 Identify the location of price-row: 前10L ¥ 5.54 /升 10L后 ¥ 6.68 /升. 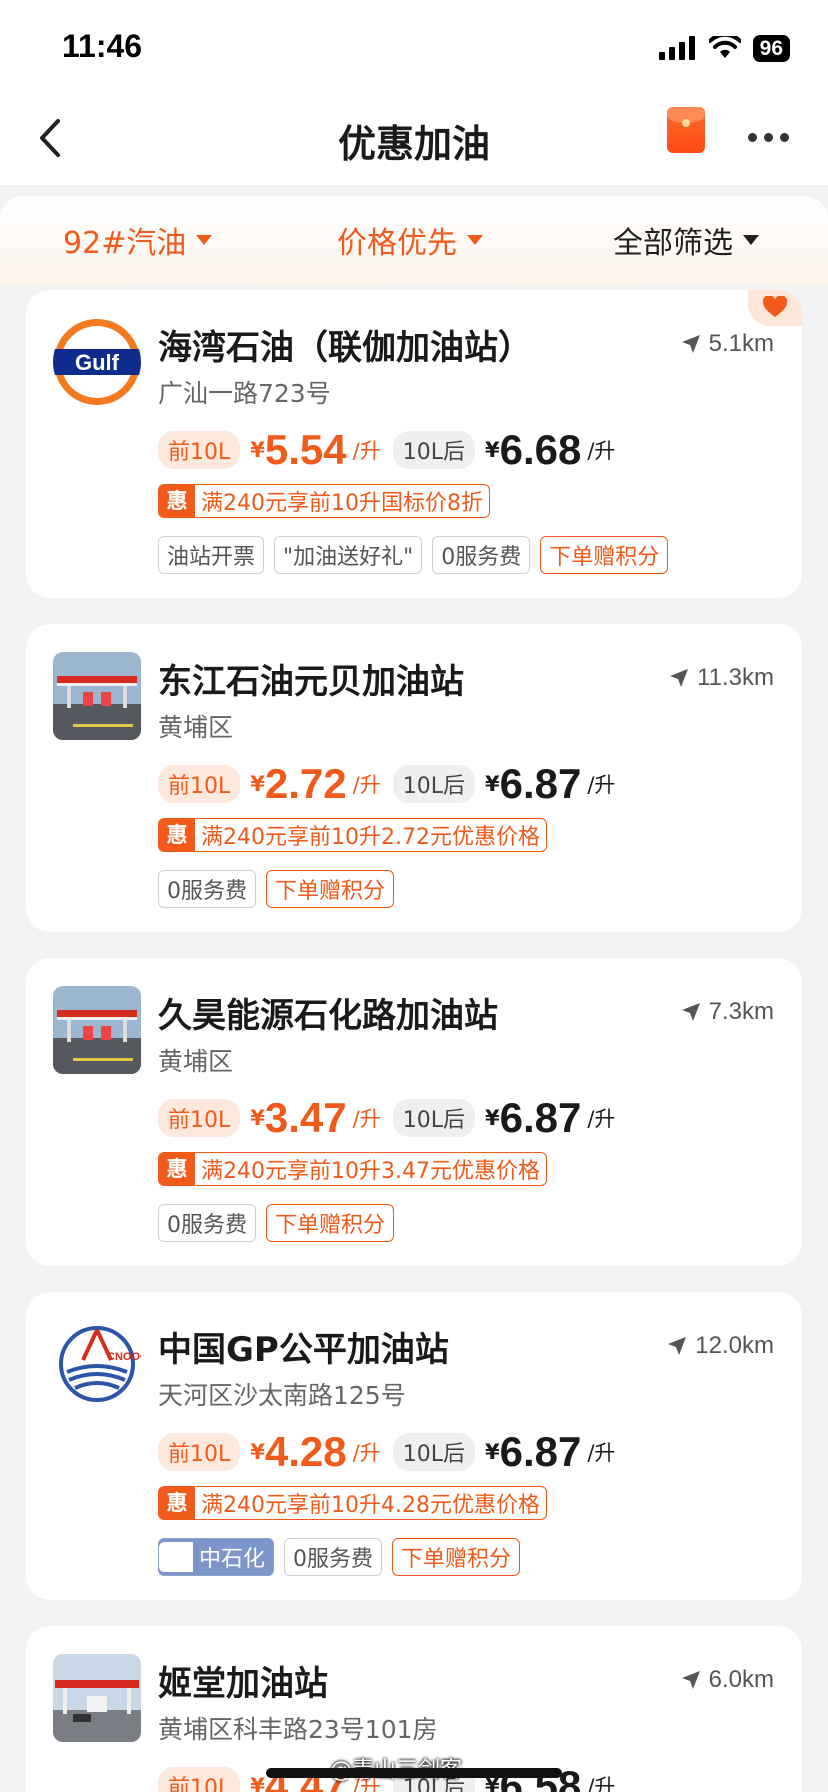
(386, 450).